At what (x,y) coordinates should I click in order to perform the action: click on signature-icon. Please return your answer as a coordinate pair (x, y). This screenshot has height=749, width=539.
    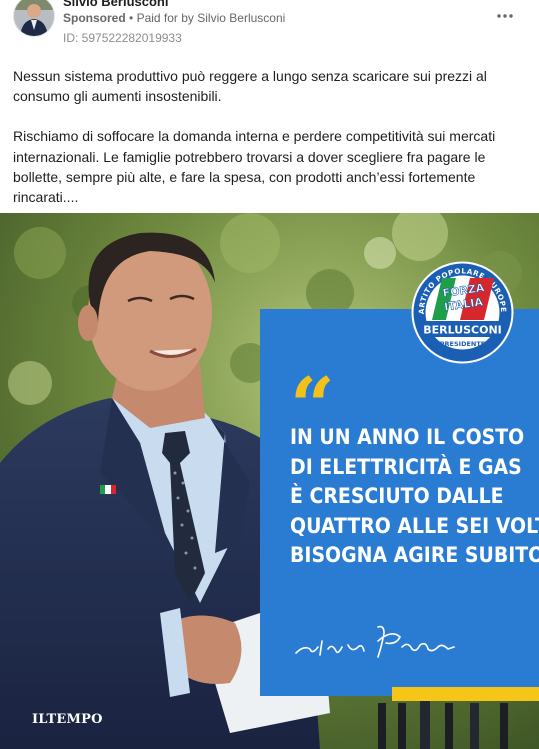
    Looking at the image, I should click on (377, 645).